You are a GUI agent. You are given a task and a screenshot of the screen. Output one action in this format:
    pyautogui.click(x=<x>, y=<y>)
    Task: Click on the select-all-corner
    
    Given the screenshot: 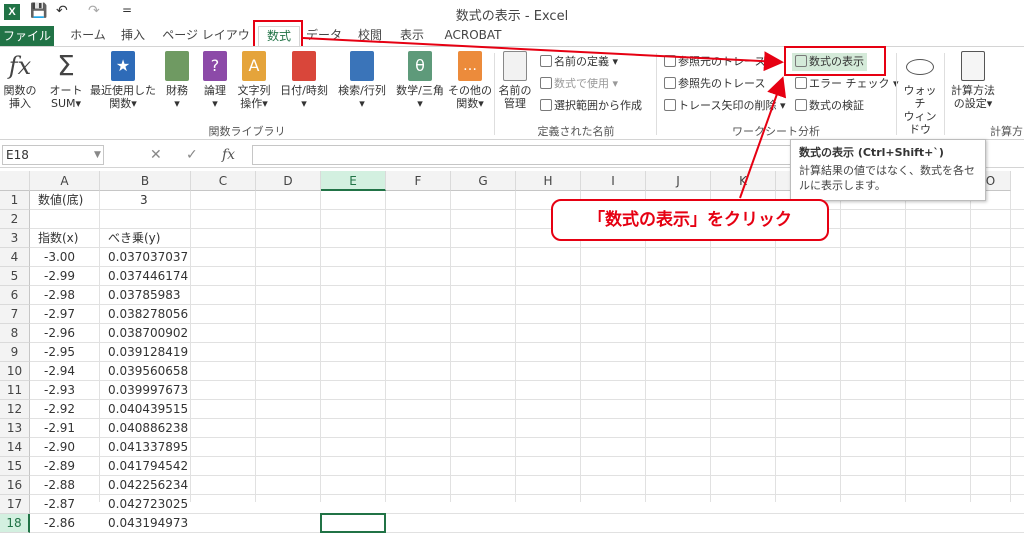 What is the action you would take?
    pyautogui.click(x=15, y=181)
    